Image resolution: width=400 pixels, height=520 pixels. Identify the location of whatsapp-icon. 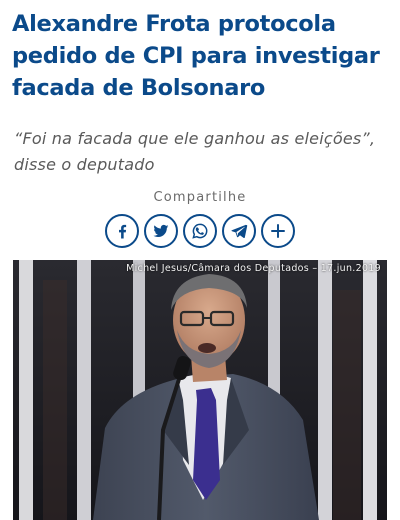
(200, 231).